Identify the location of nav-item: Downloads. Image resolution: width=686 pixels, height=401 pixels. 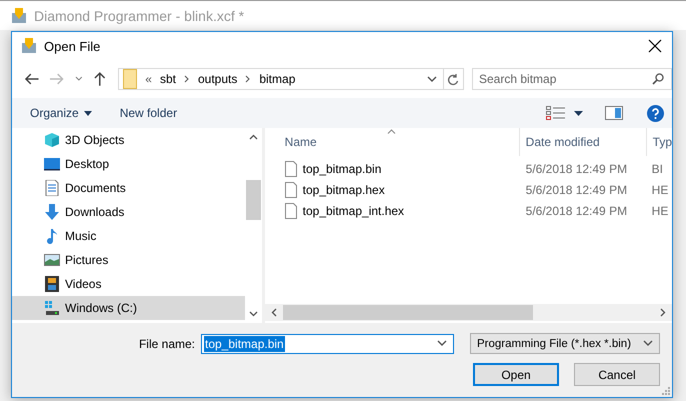
(128, 212).